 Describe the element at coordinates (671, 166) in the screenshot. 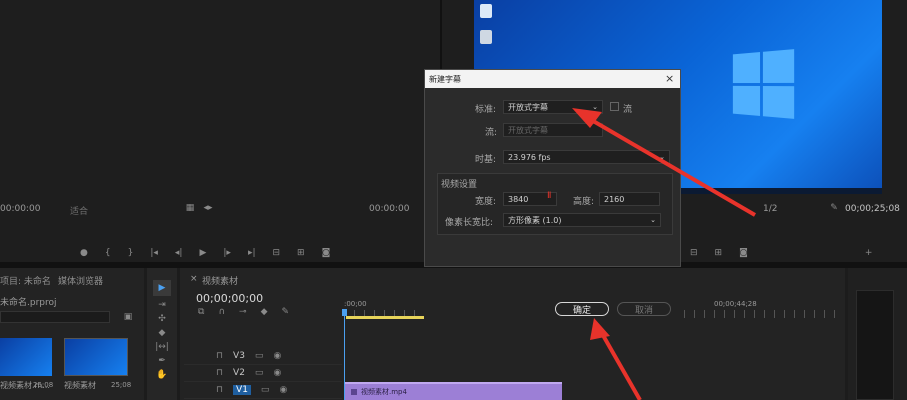

I see `arrow-to-standard` at that location.